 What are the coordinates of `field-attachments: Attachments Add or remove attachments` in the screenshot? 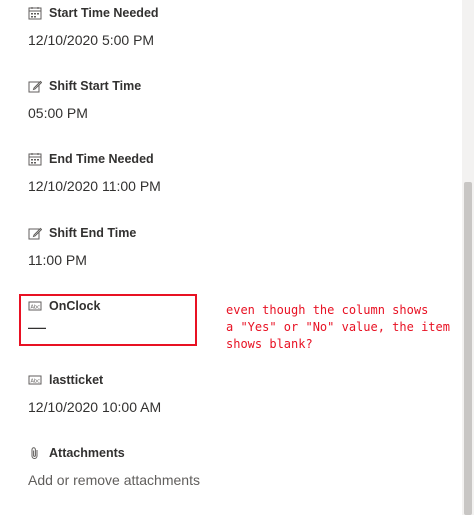 It's located at (114, 466).